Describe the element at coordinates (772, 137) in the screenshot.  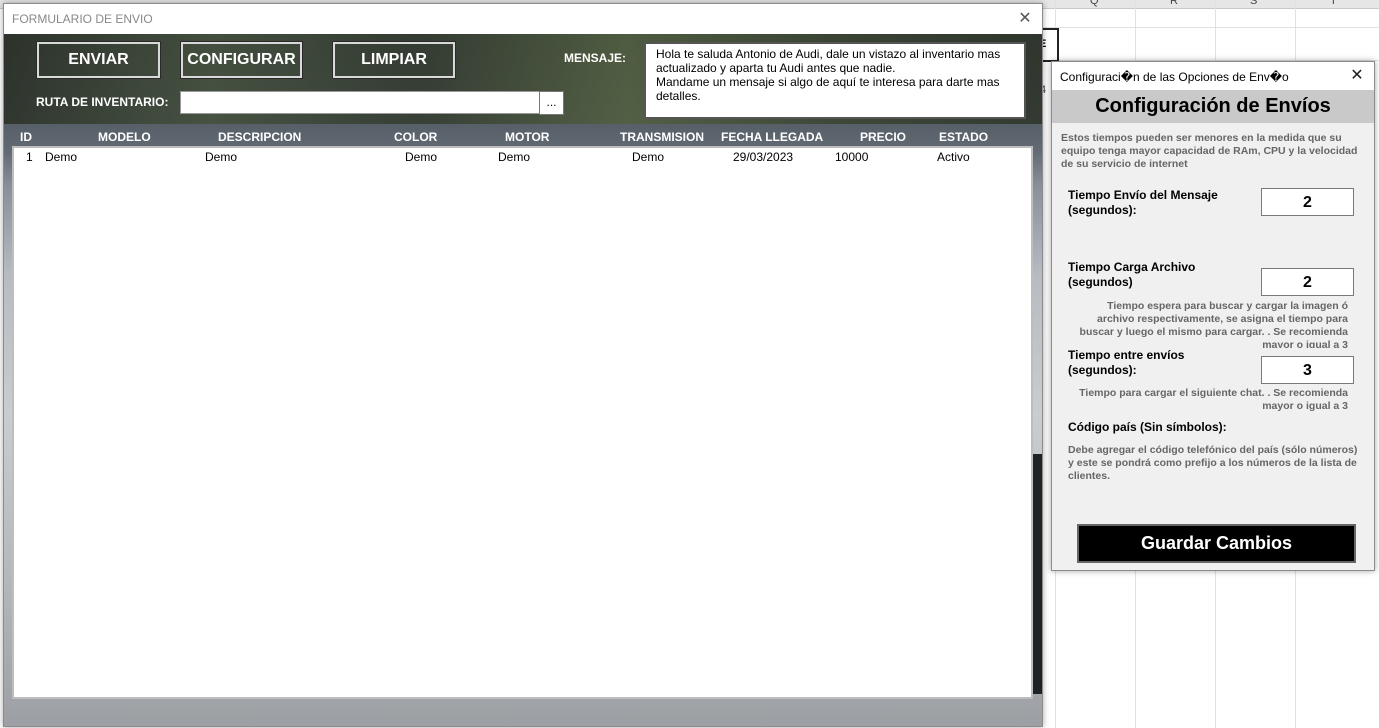
I see `header-fecha-llegada: FECHA LLEGADA` at that location.